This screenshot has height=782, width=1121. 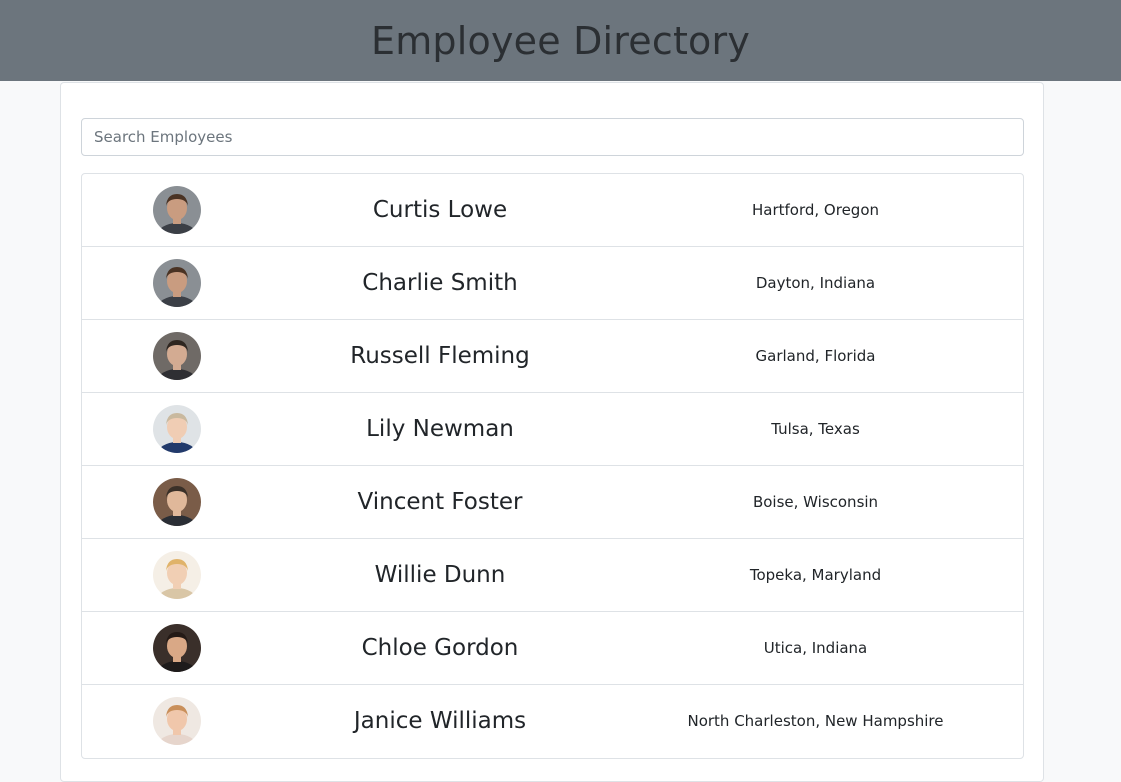 I want to click on employee-name: Lily Newman, so click(x=440, y=429).